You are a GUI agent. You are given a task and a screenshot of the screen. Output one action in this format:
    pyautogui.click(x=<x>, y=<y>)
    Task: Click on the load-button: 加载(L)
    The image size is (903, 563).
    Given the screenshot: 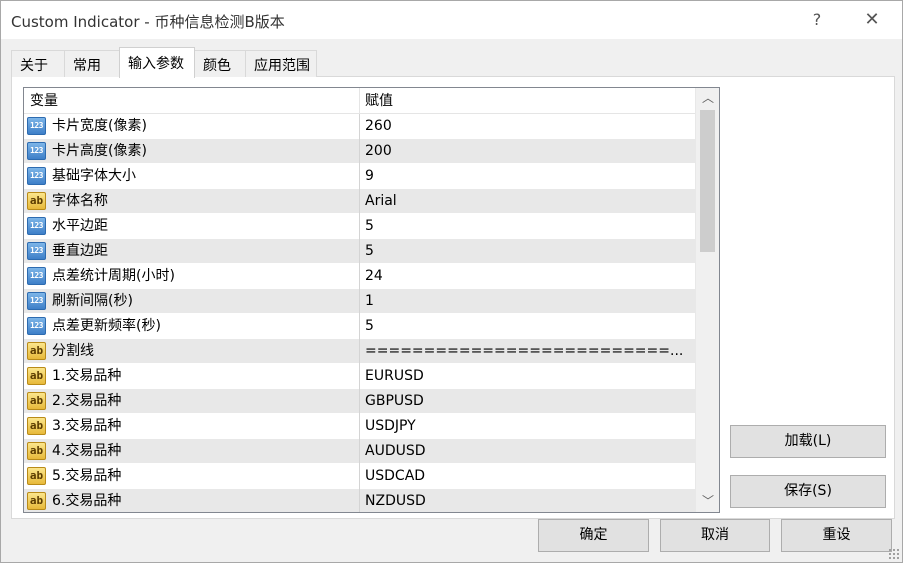 What is the action you would take?
    pyautogui.click(x=808, y=441)
    